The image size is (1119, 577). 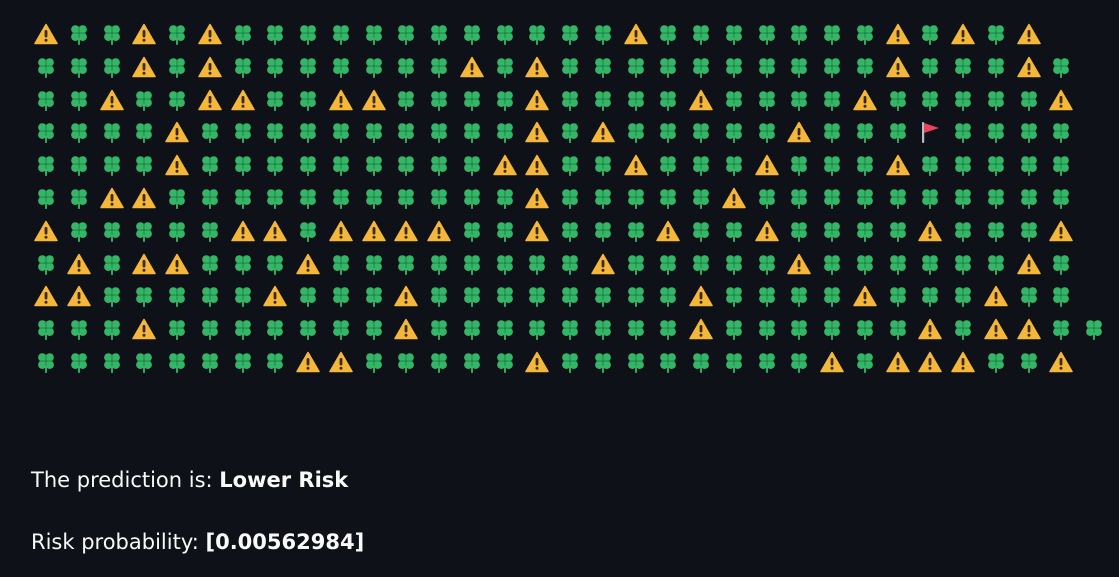 What do you see at coordinates (125, 480) in the screenshot?
I see `prediction-label: The prediction is:` at bounding box center [125, 480].